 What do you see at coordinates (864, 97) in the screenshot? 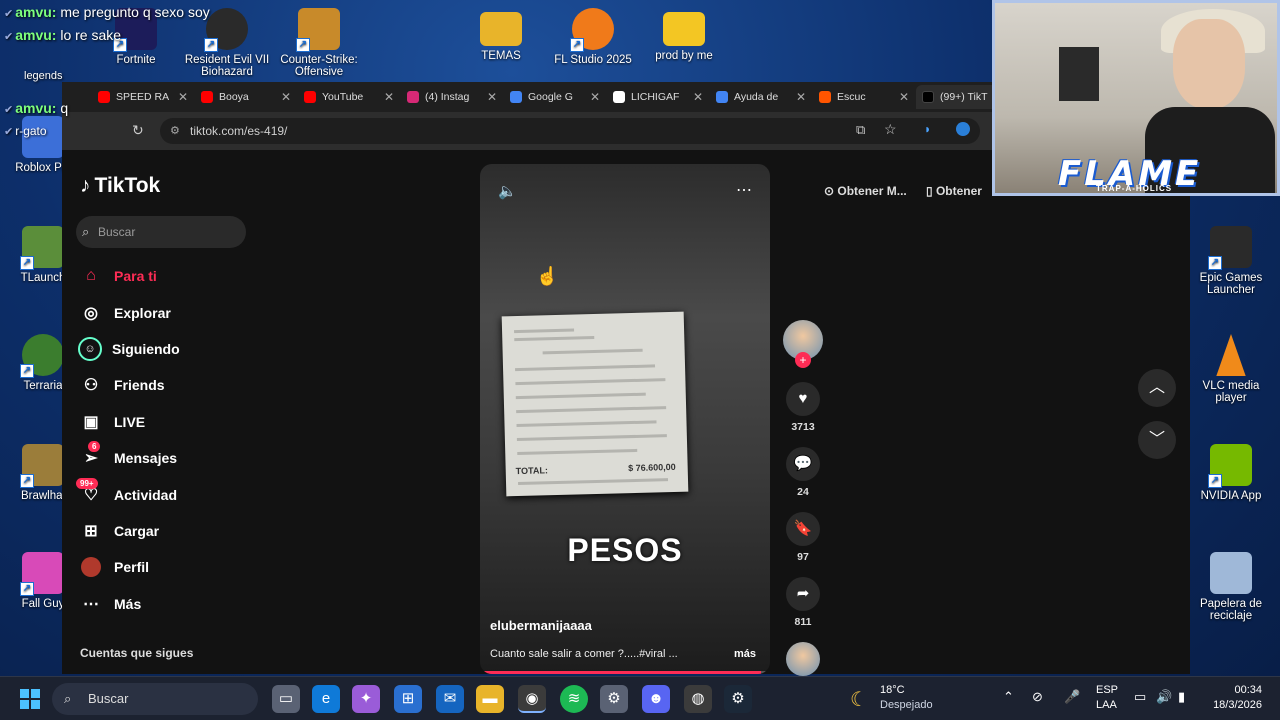
I see `tab-escuchar: Escuc ✕` at bounding box center [864, 97].